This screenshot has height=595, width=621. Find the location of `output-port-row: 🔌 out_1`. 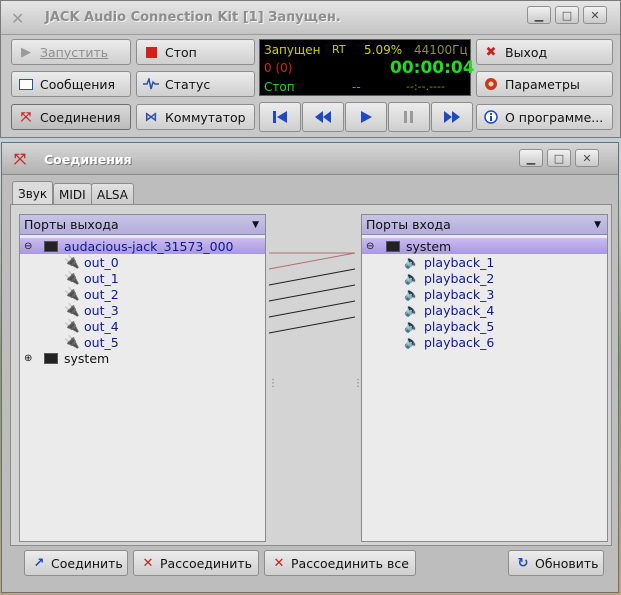

output-port-row: 🔌 out_1 is located at coordinates (142, 278).